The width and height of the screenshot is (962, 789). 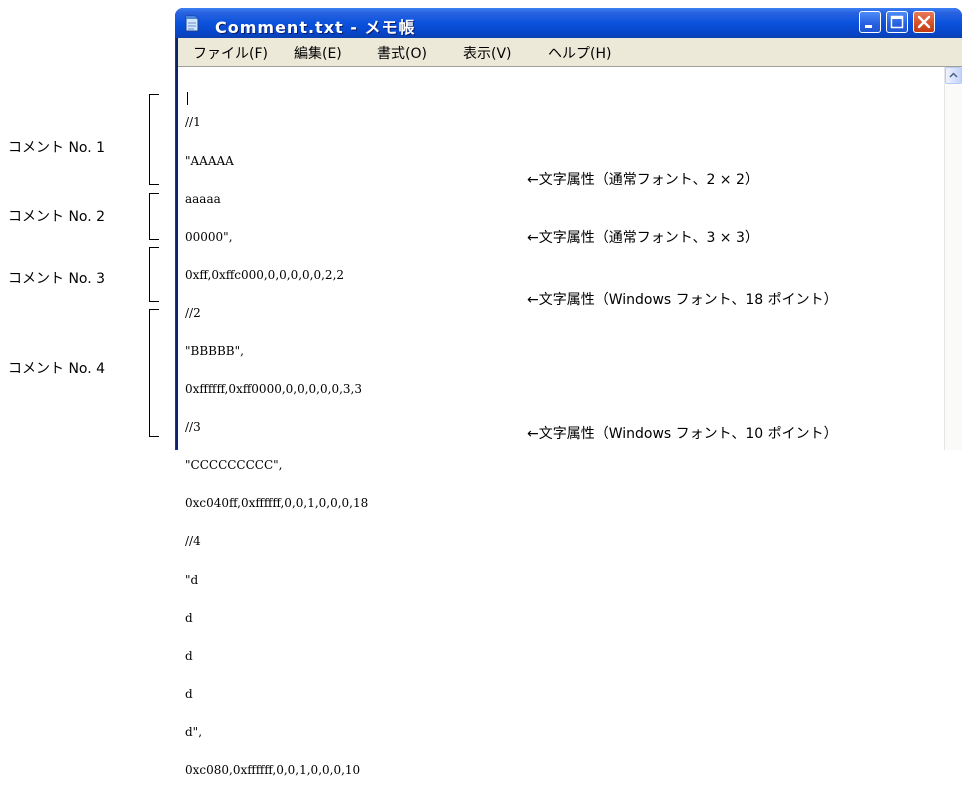 What do you see at coordinates (870, 22) in the screenshot?
I see `minimize-button` at bounding box center [870, 22].